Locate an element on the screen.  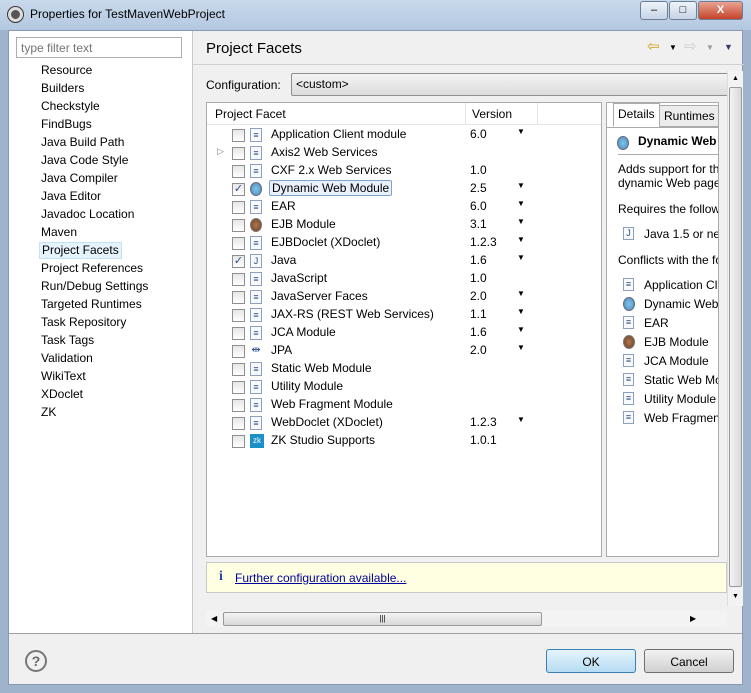
cancel-button: Cancel is located at coordinates (689, 661).